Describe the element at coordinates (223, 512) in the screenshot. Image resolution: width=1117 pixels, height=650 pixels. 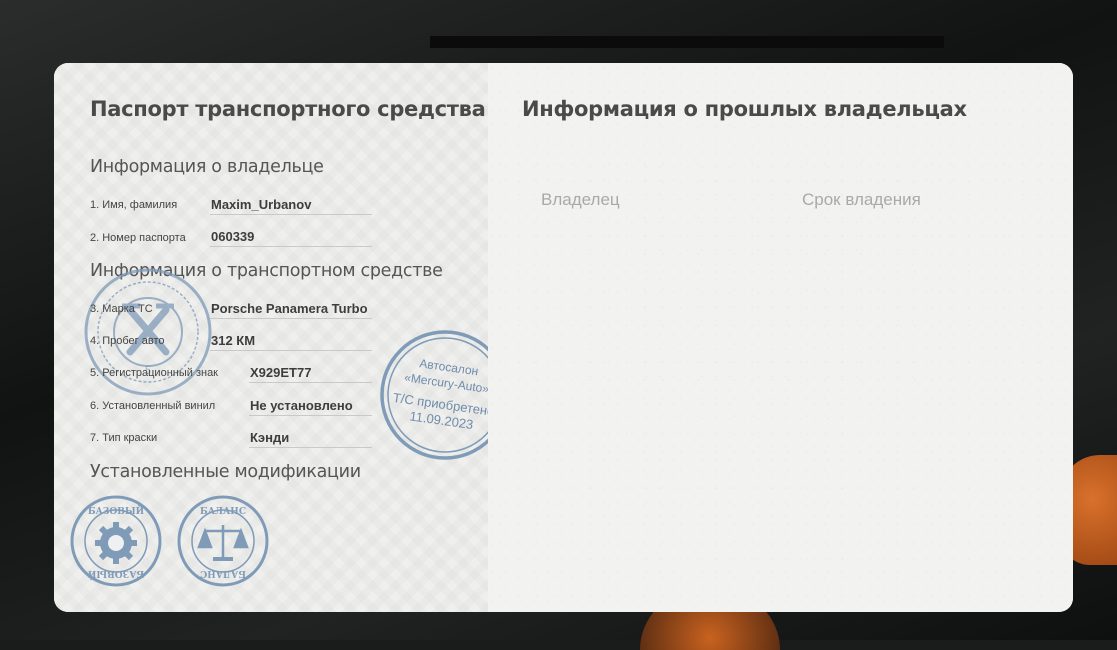
I see `mod-stamp-balance-top: БАЛАНС` at that location.